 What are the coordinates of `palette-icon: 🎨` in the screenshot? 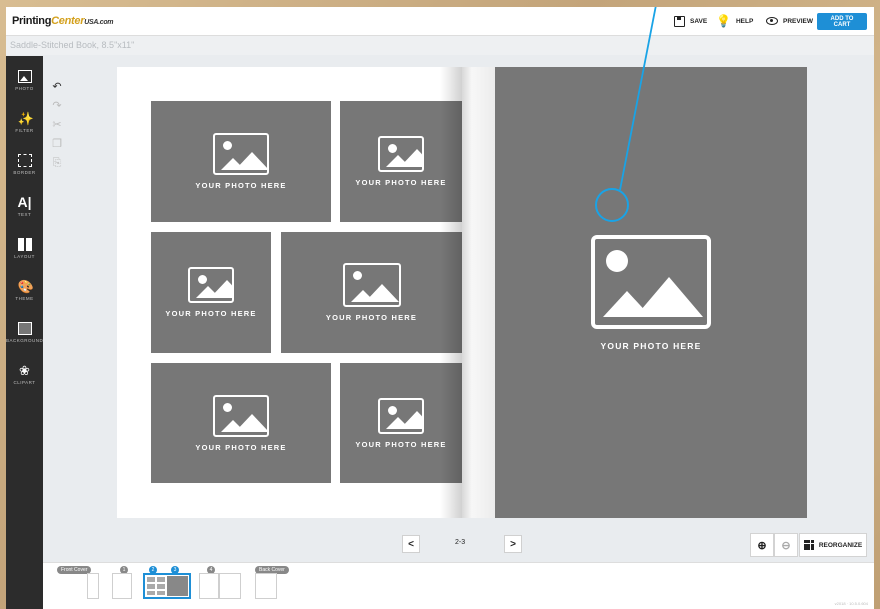 It's located at (25, 286).